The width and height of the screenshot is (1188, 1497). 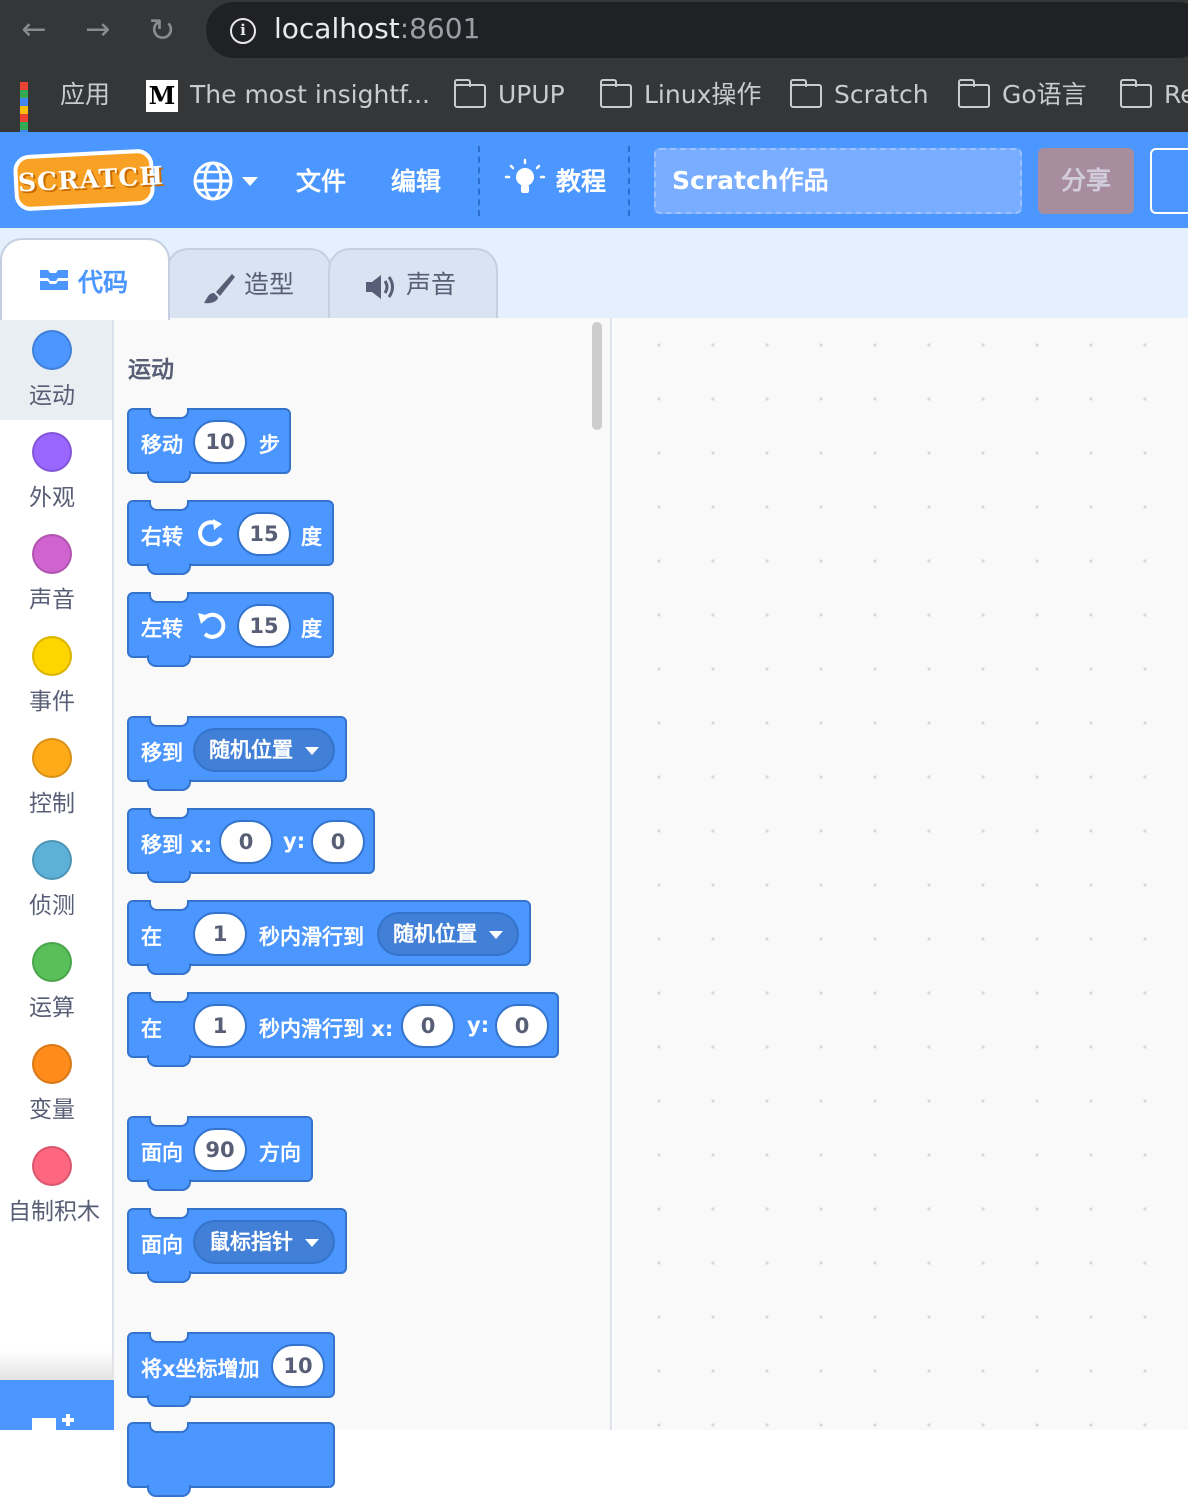 I want to click on scratch-logo: SCRATCH, so click(x=88, y=180).